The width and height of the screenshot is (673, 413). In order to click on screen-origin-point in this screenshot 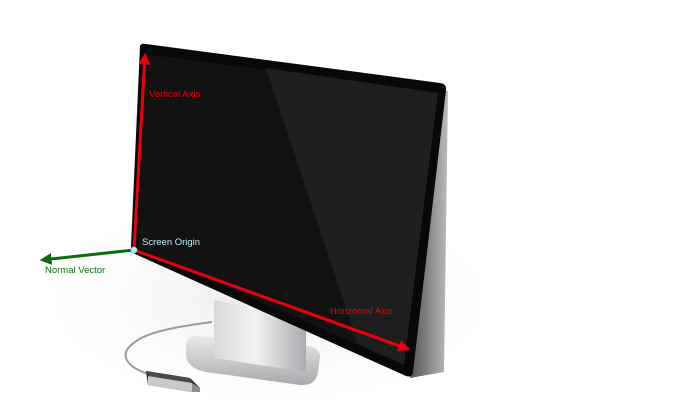, I will do `click(134, 250)`.